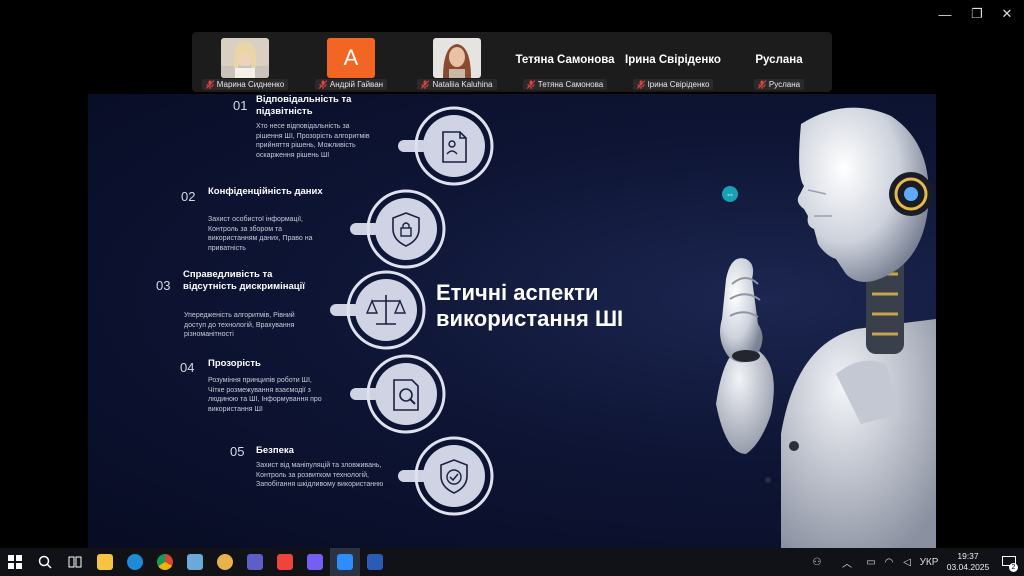  Describe the element at coordinates (375, 562) in the screenshot. I see `word-icon` at that location.